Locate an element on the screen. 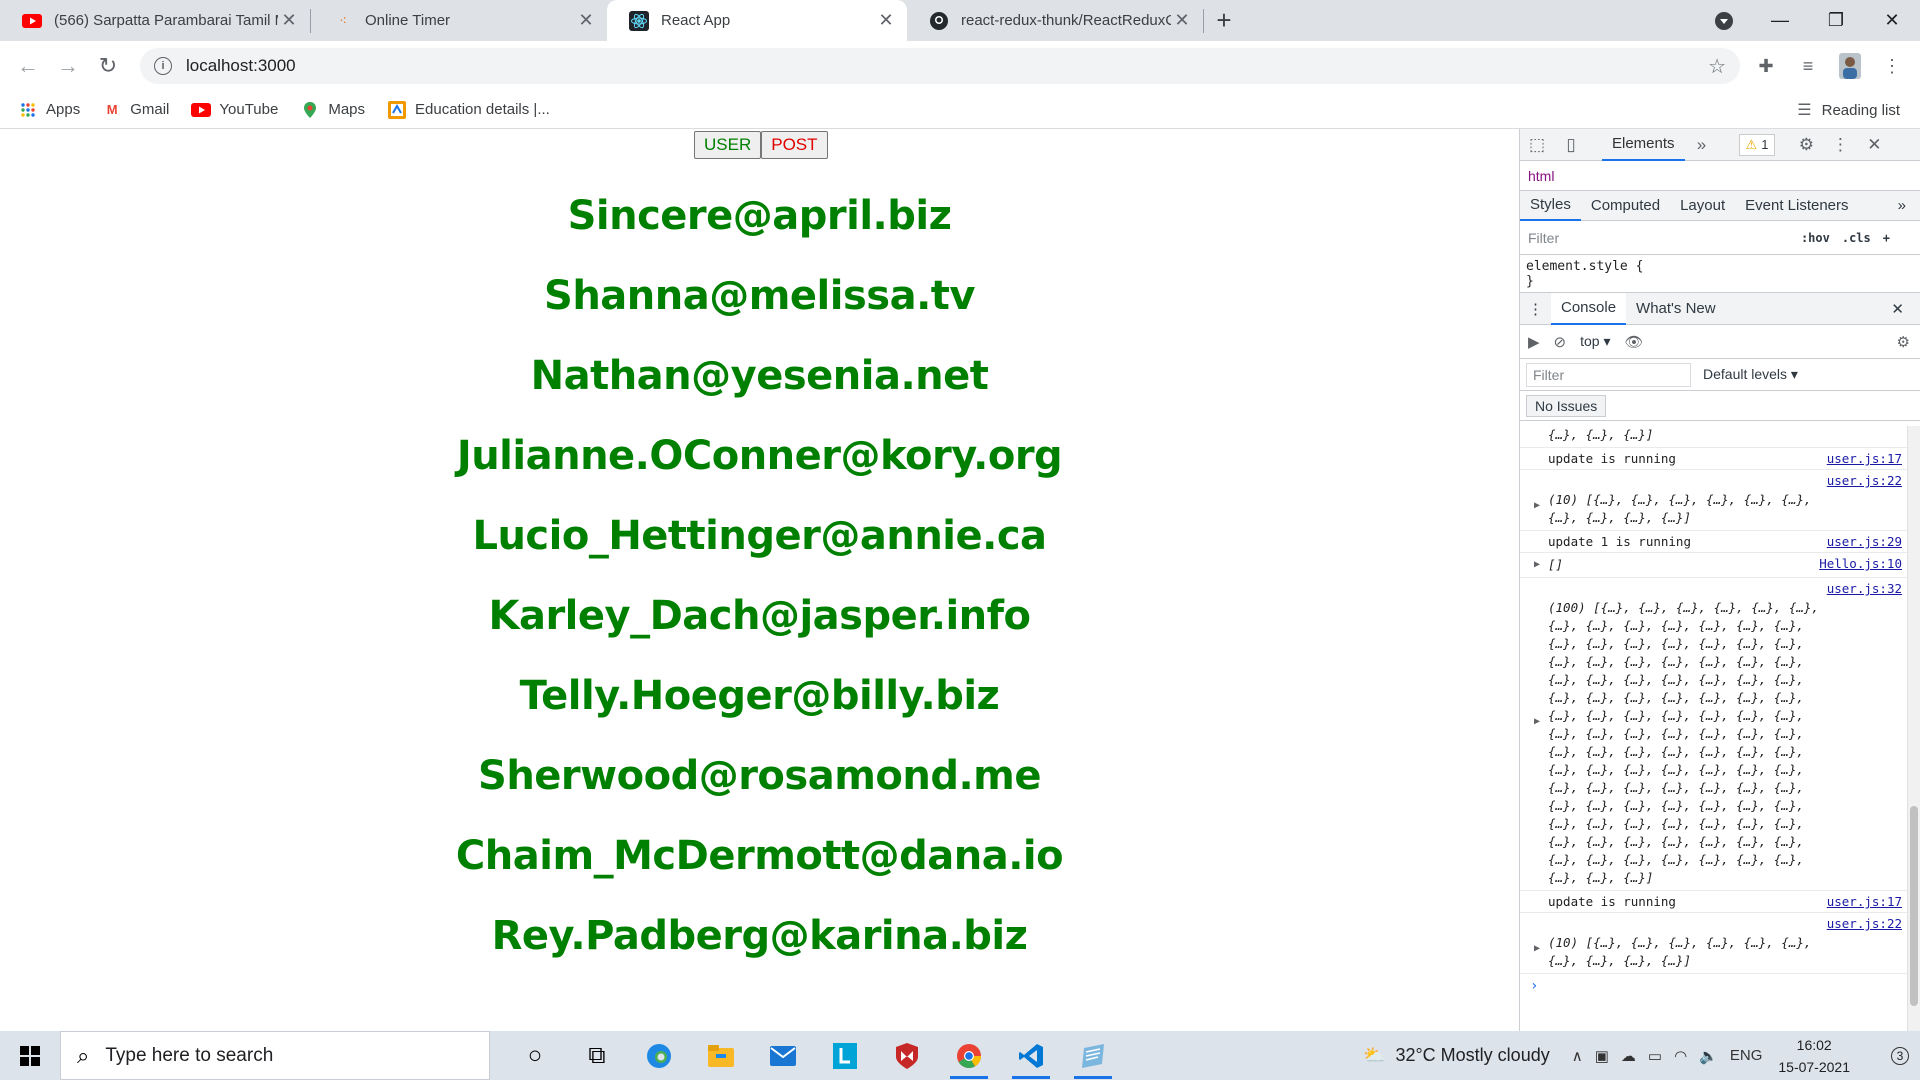 This screenshot has height=1080, width=1920. log-levels-dropdown: Default levels ▾ is located at coordinates (1750, 374).